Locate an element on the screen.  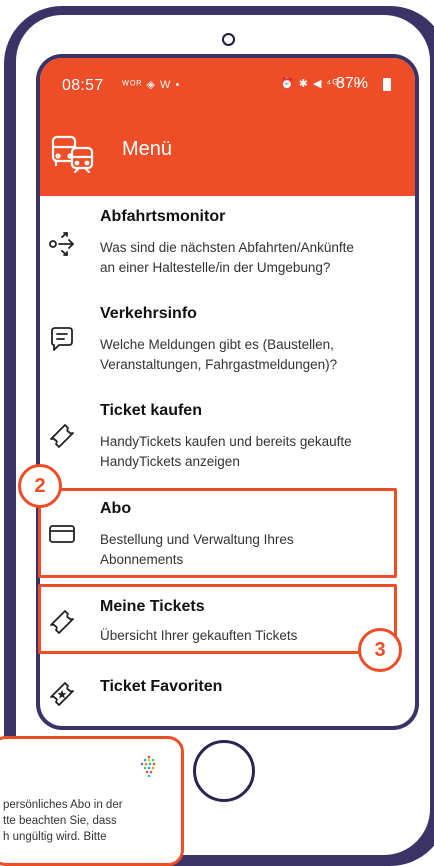
menu-item-desc: HandyTickets anzeigen is located at coordinates (170, 461).